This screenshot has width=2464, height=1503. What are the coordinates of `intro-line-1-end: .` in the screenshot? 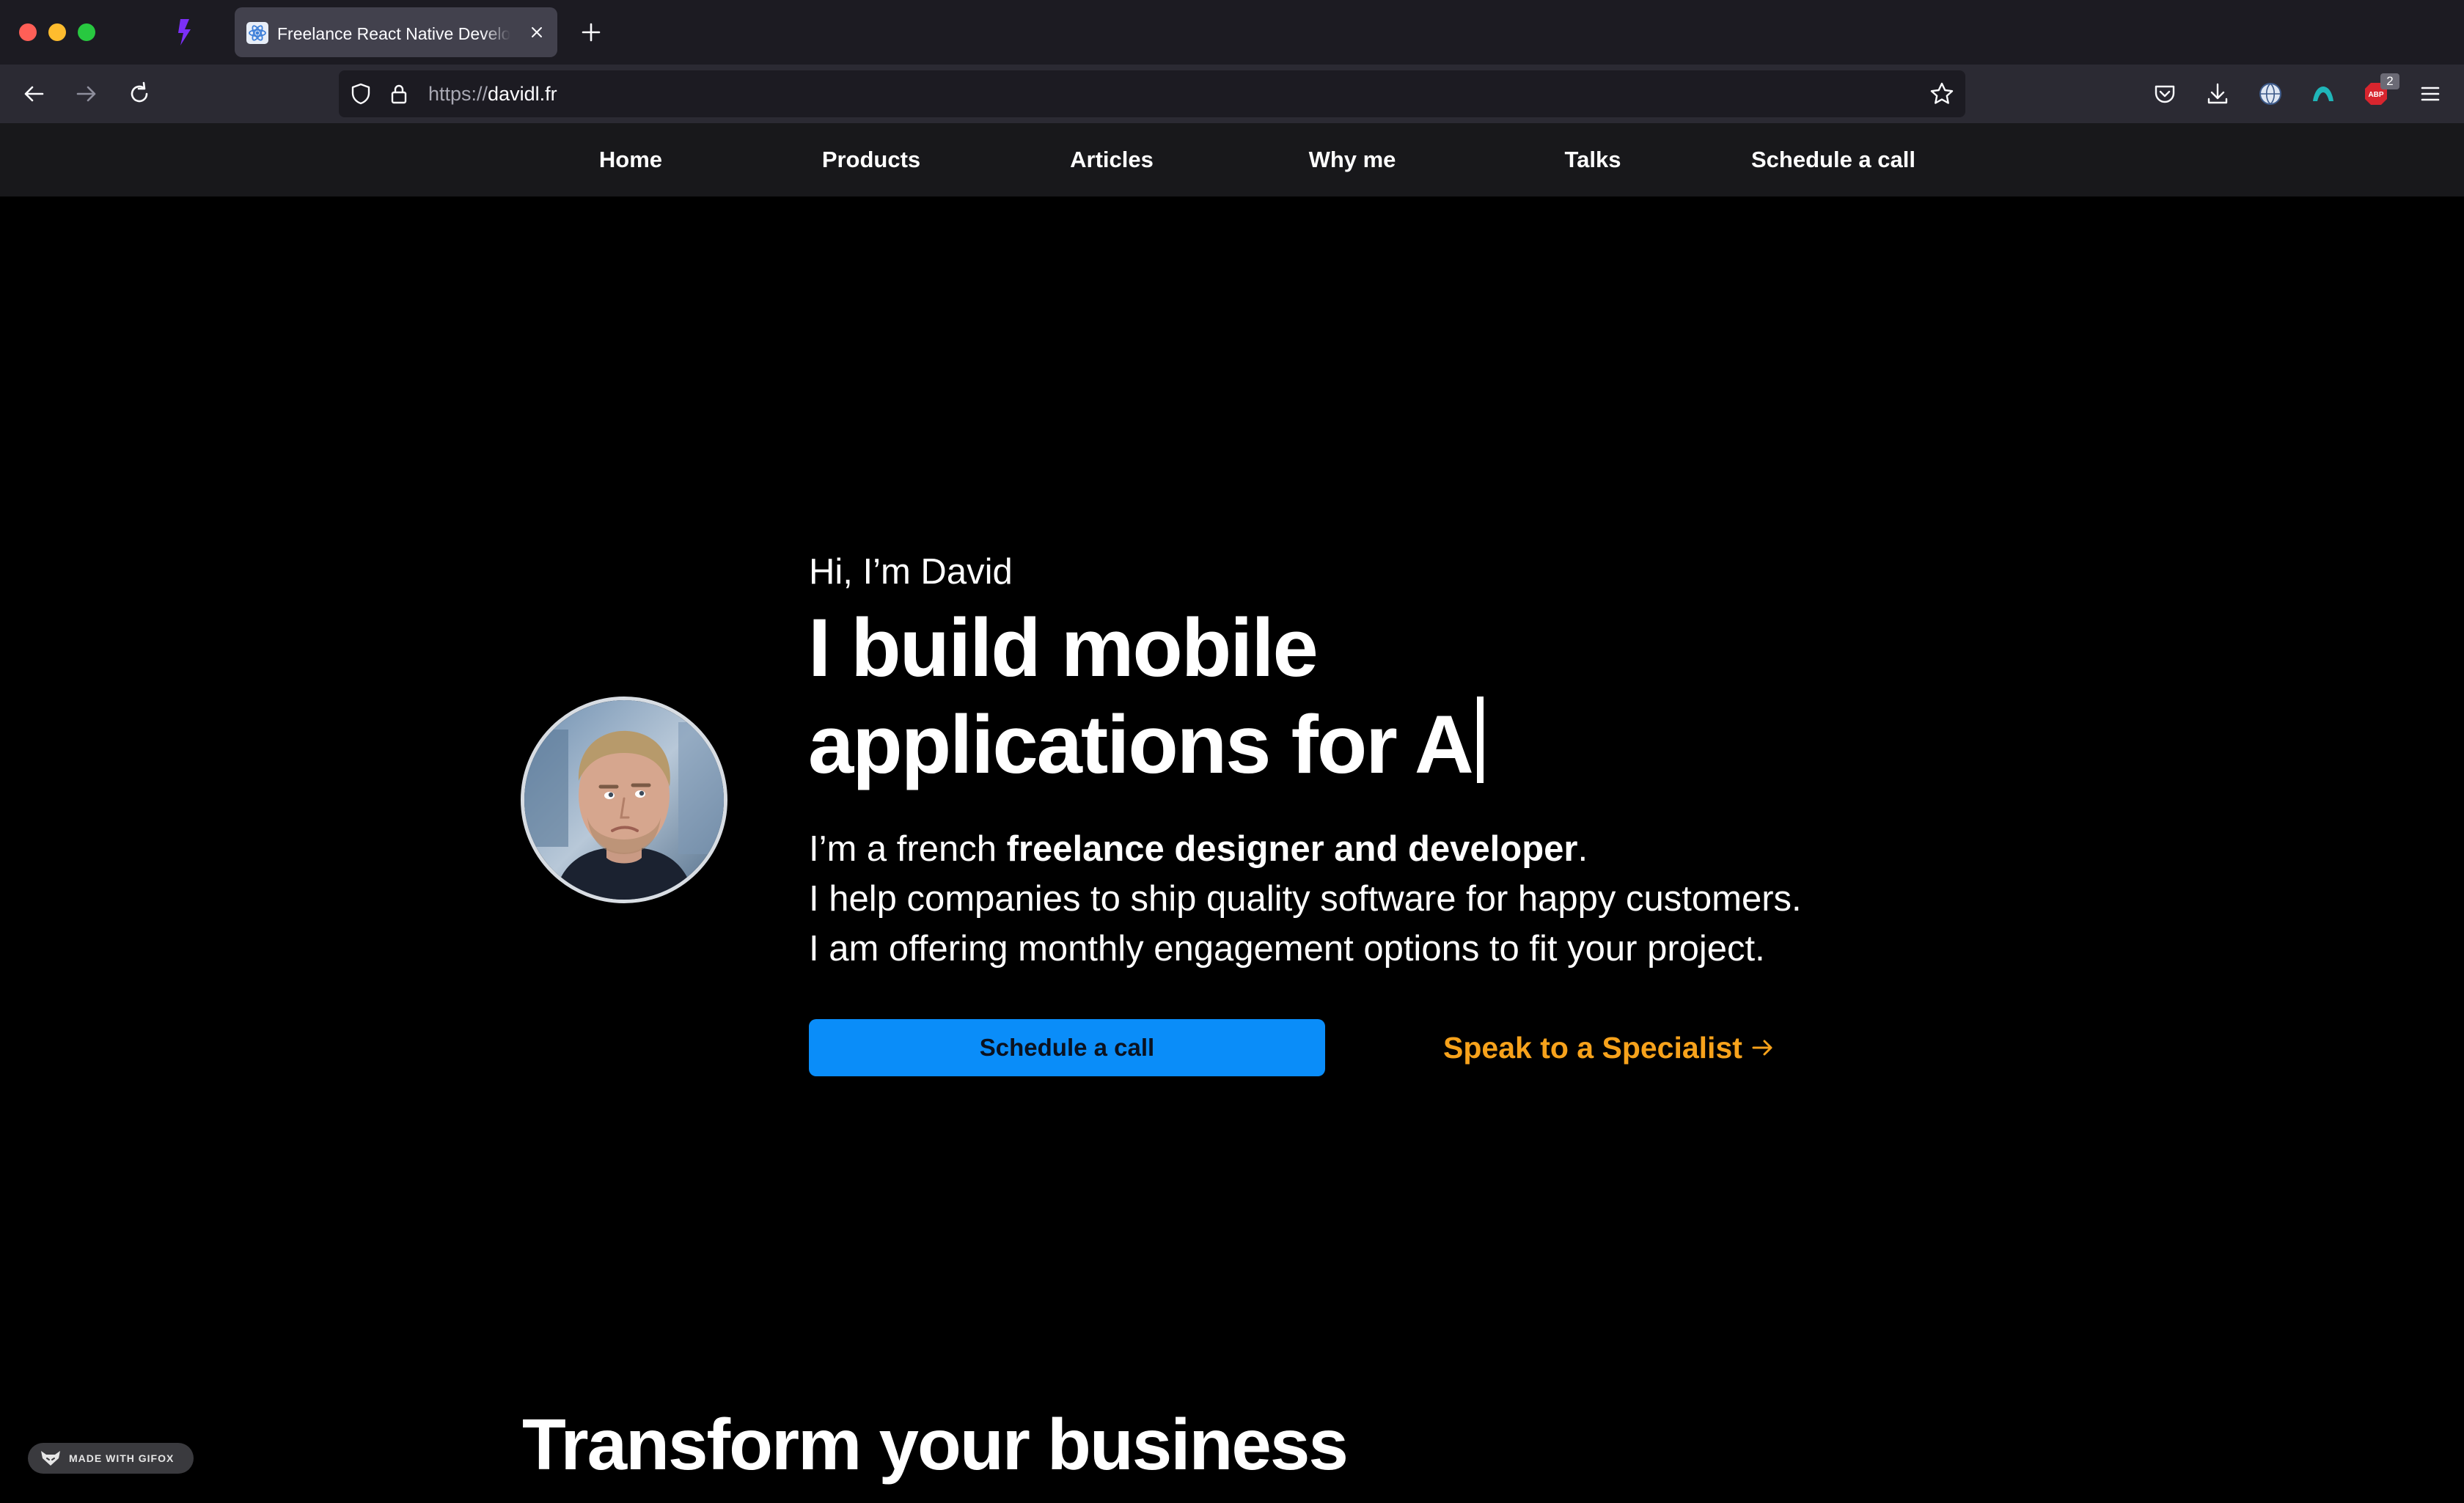 It's located at (1582, 849).